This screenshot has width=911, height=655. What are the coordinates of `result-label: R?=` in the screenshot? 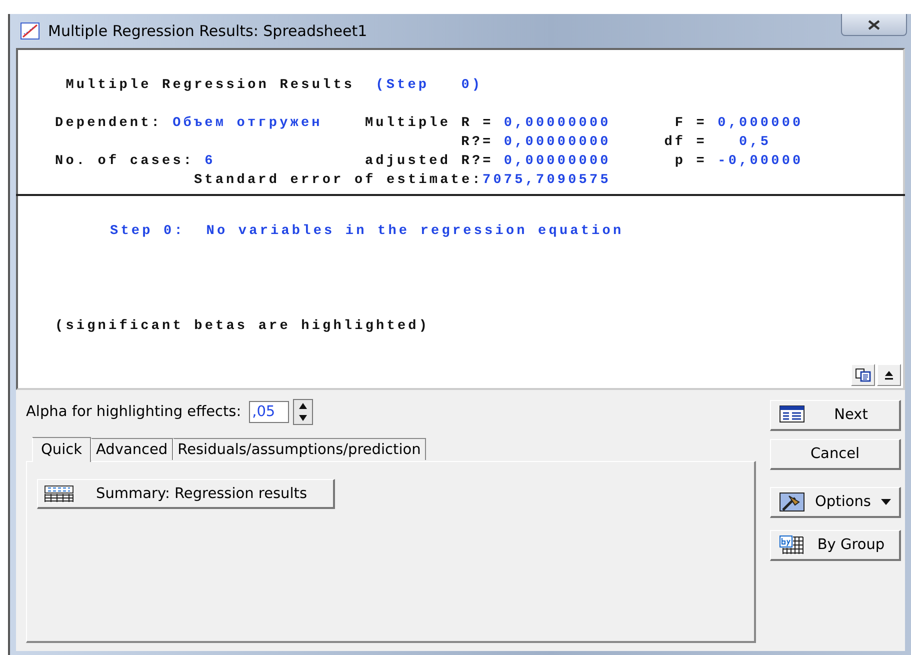 It's located at (477, 142).